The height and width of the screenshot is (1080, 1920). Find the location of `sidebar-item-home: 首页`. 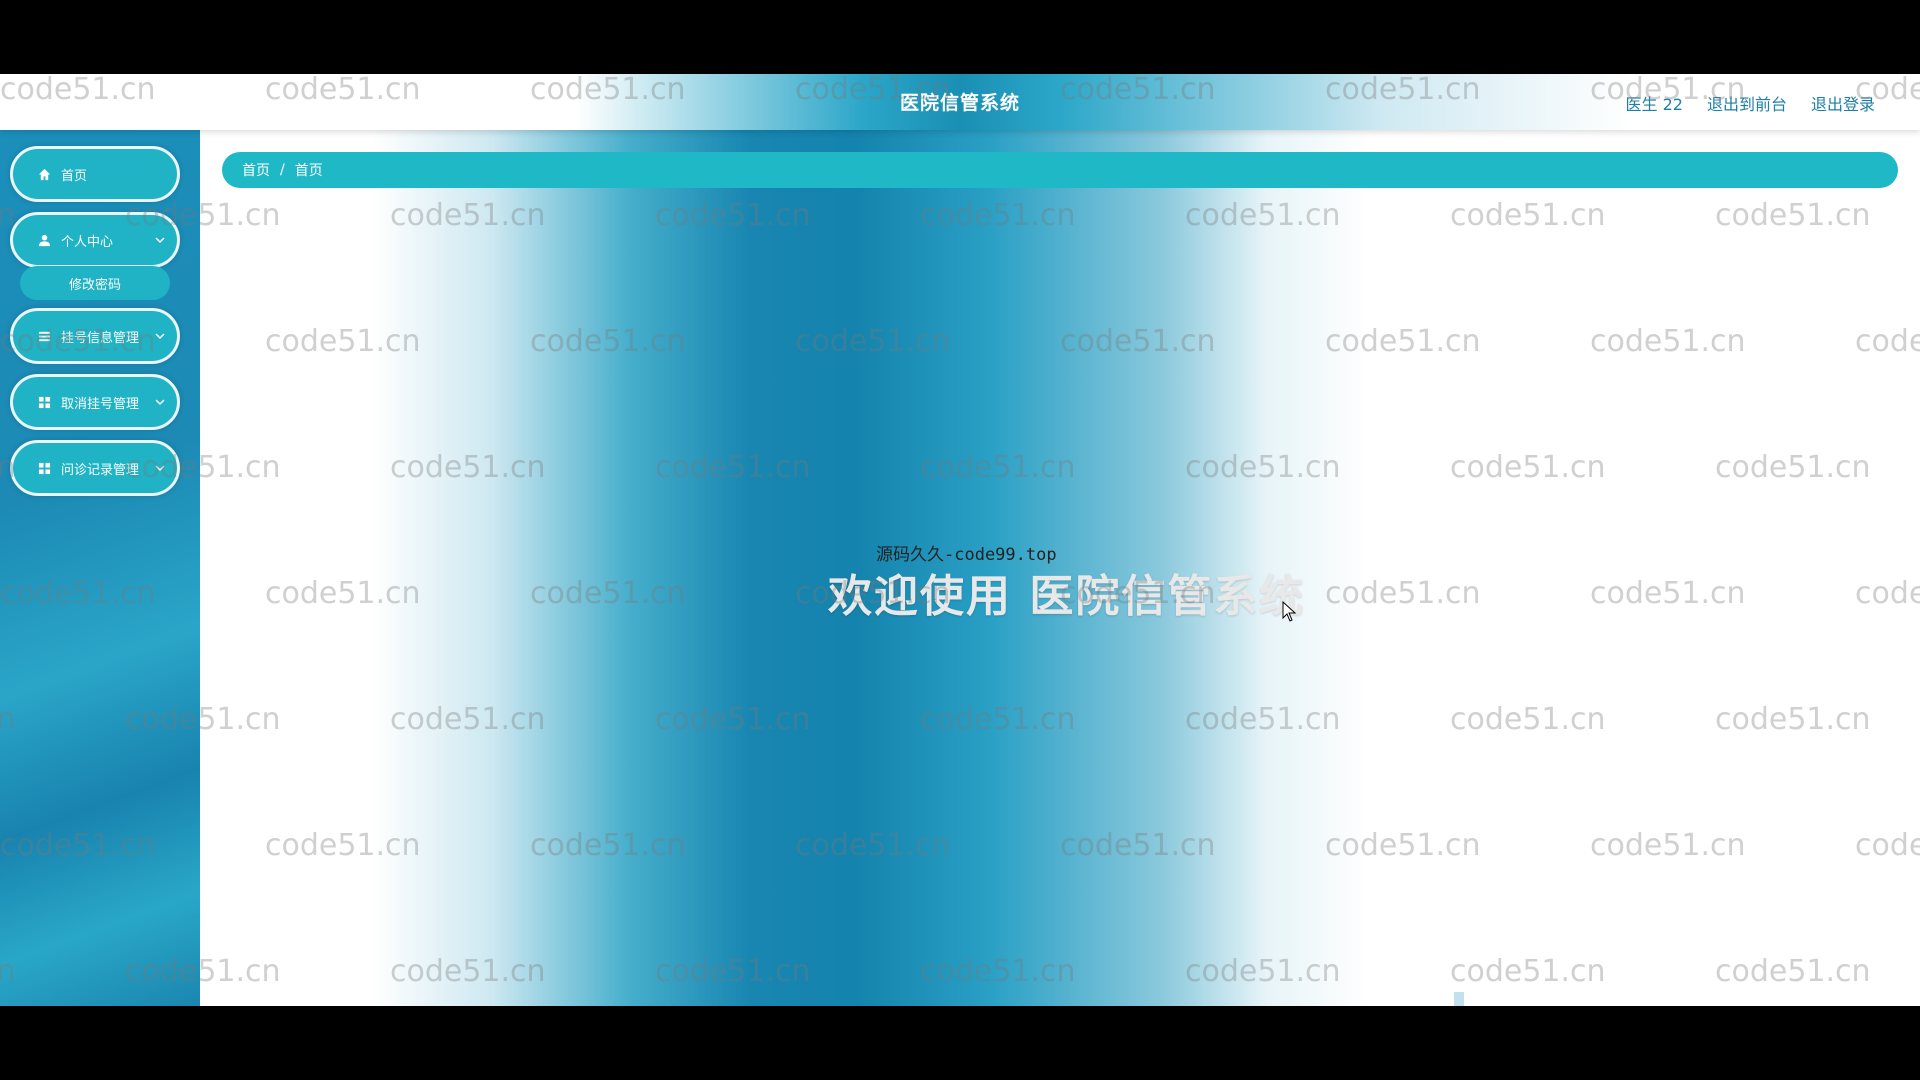

sidebar-item-home: 首页 is located at coordinates (95, 174).